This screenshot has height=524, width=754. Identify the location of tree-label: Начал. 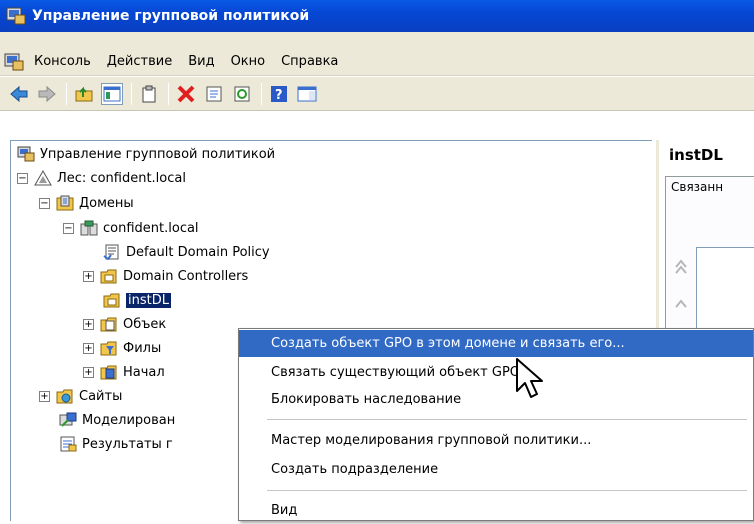
(144, 372).